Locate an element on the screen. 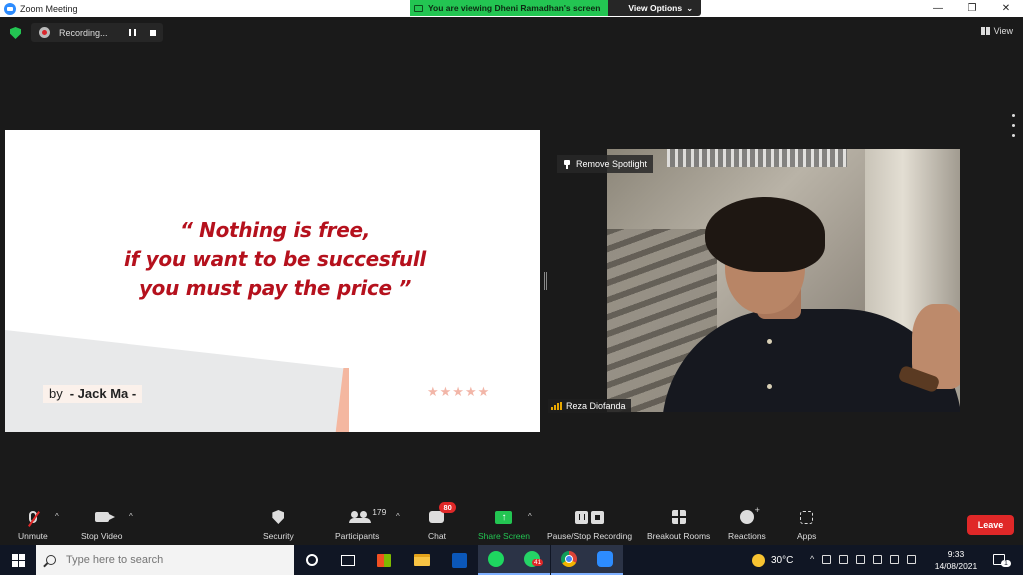  remove-spotlight-label: Remove Spotlight is located at coordinates (612, 164).